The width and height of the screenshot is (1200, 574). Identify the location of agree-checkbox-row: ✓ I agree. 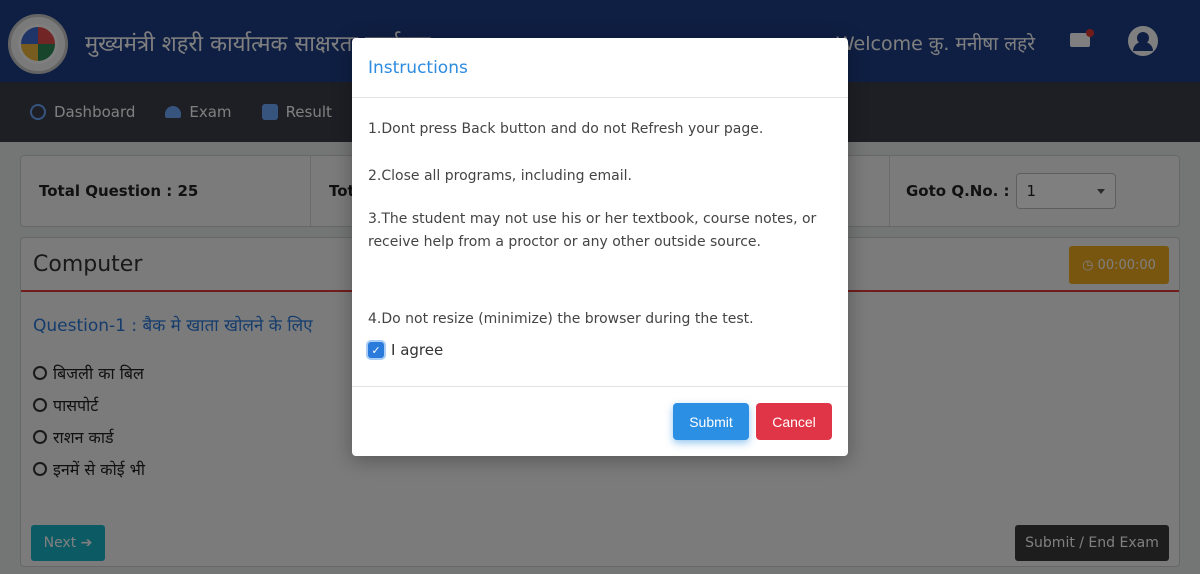
(405, 350).